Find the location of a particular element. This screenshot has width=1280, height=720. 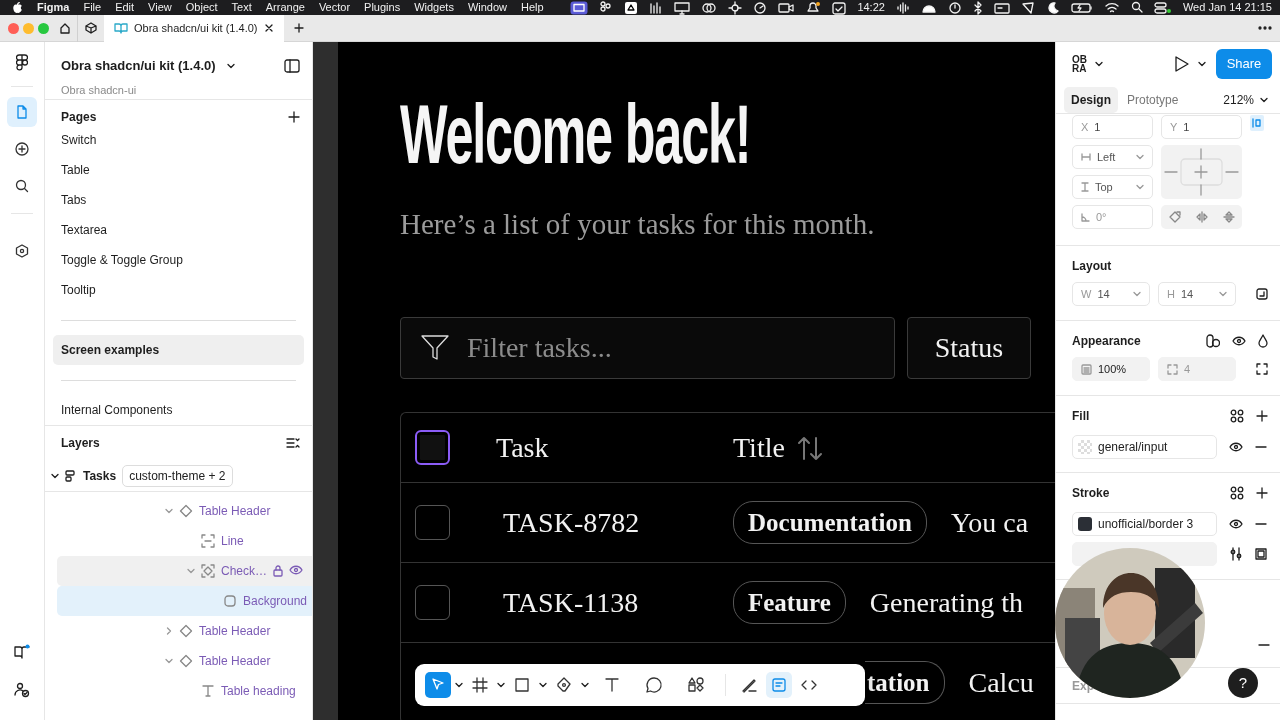

menu-item: Vector is located at coordinates (334, 7).